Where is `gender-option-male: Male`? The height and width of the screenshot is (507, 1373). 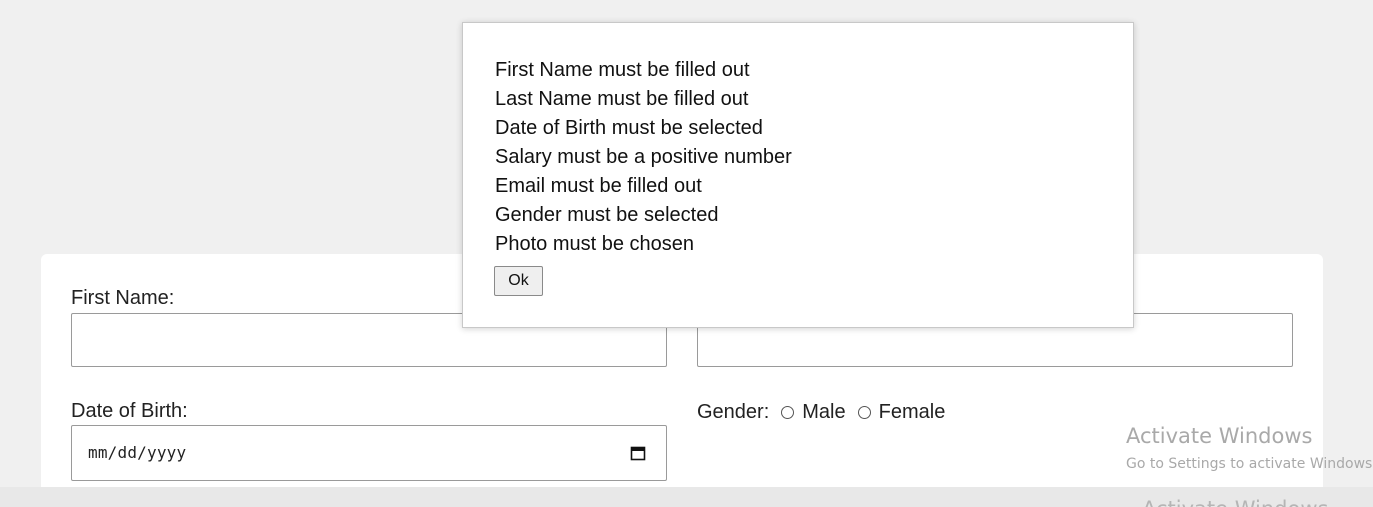
gender-option-male: Male is located at coordinates (823, 412).